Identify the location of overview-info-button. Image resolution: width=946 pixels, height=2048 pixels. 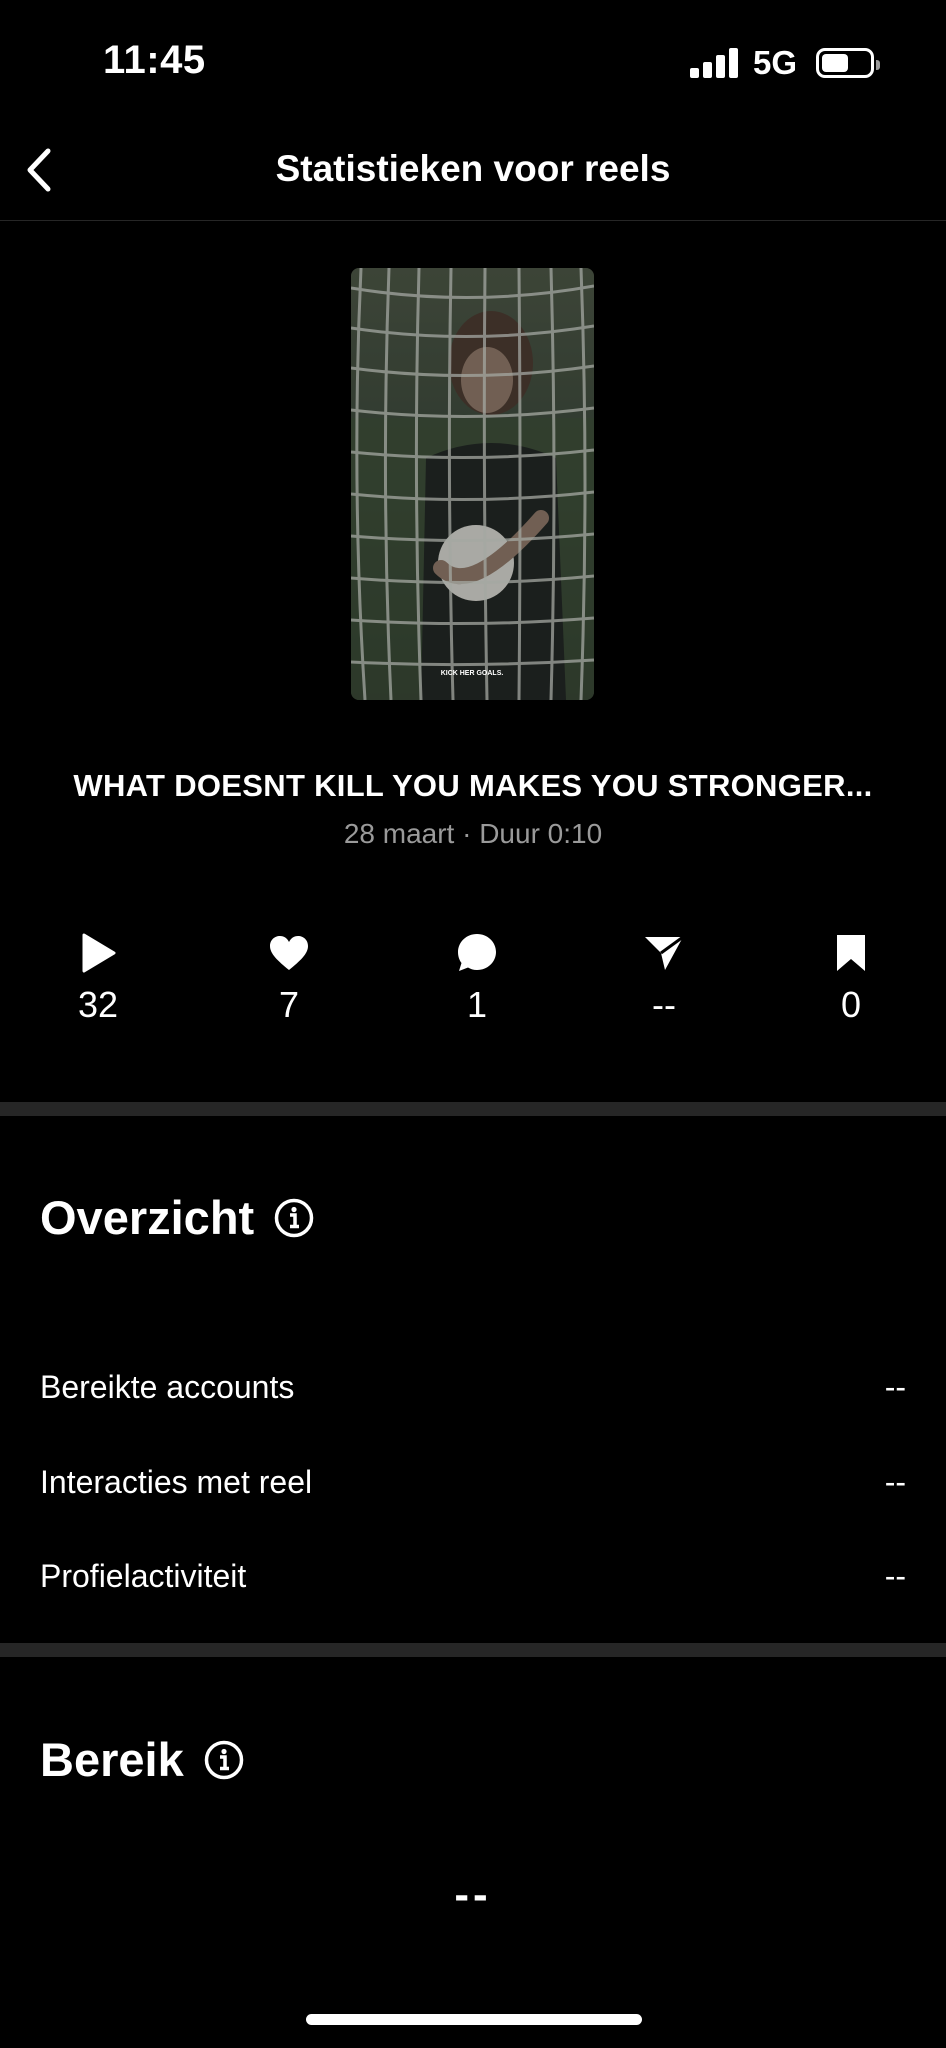
(294, 1218).